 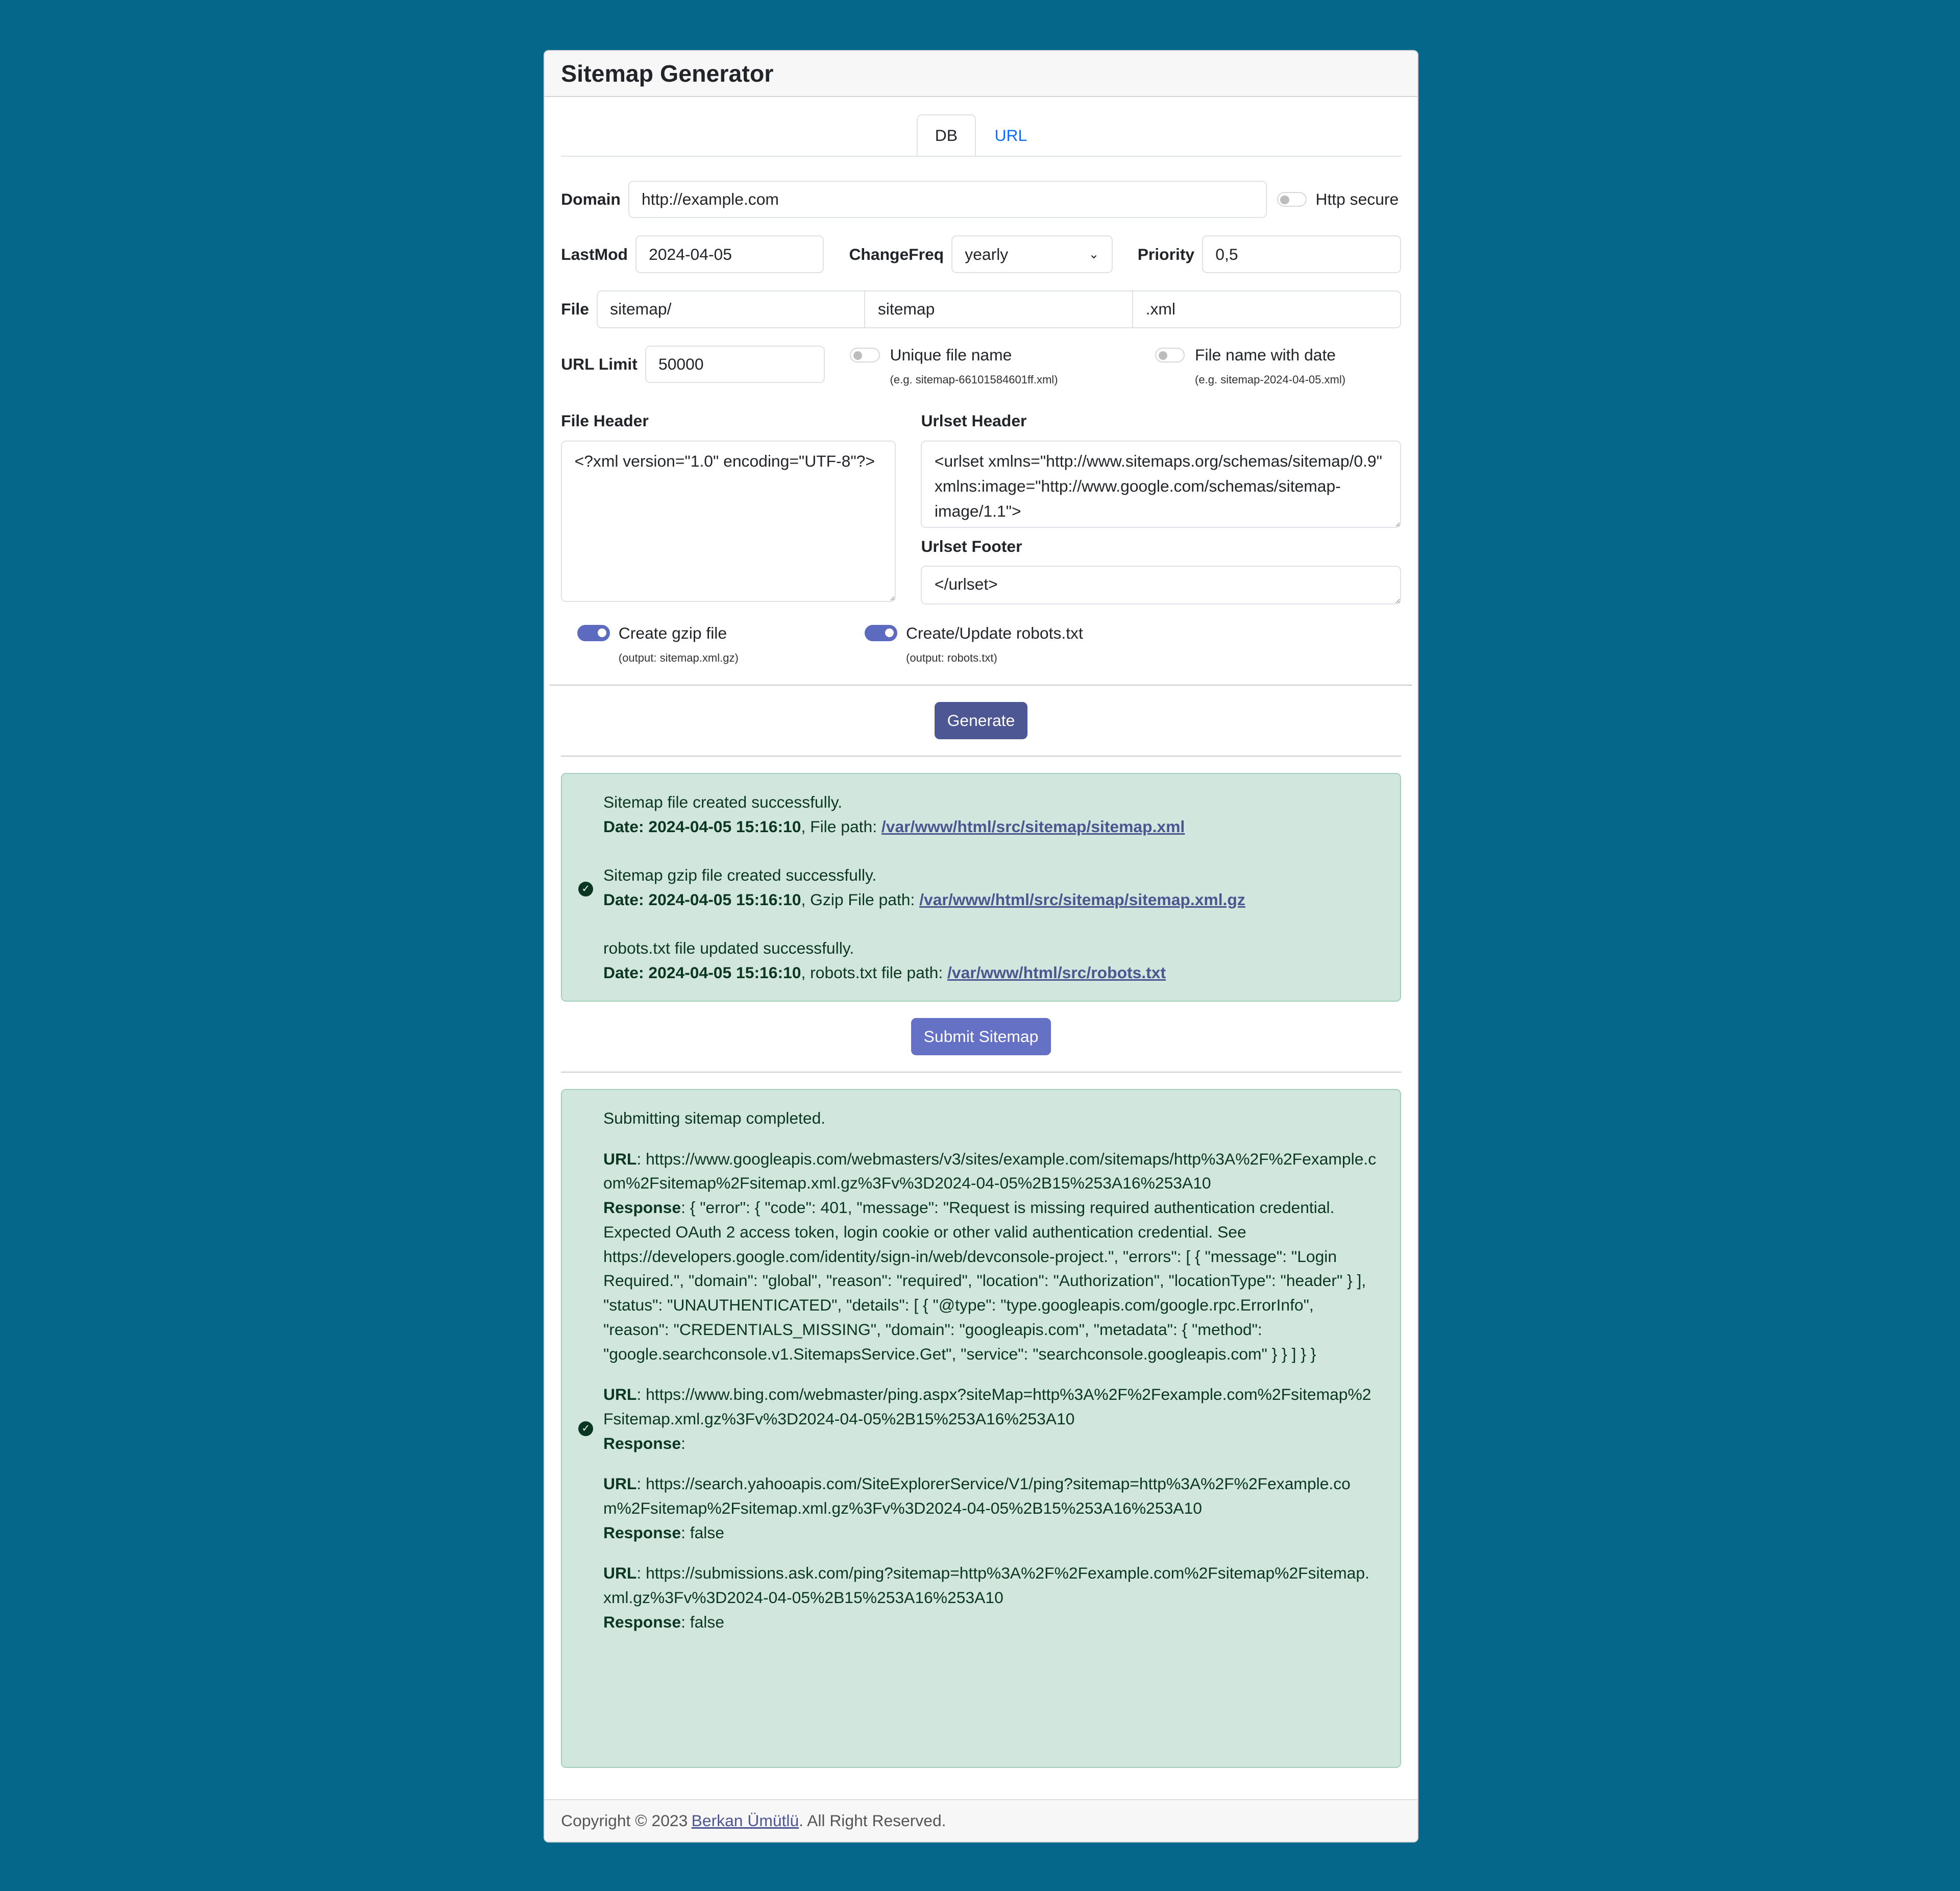 What do you see at coordinates (714, 1117) in the screenshot?
I see `submission-title: Submitting sitemap completed.` at bounding box center [714, 1117].